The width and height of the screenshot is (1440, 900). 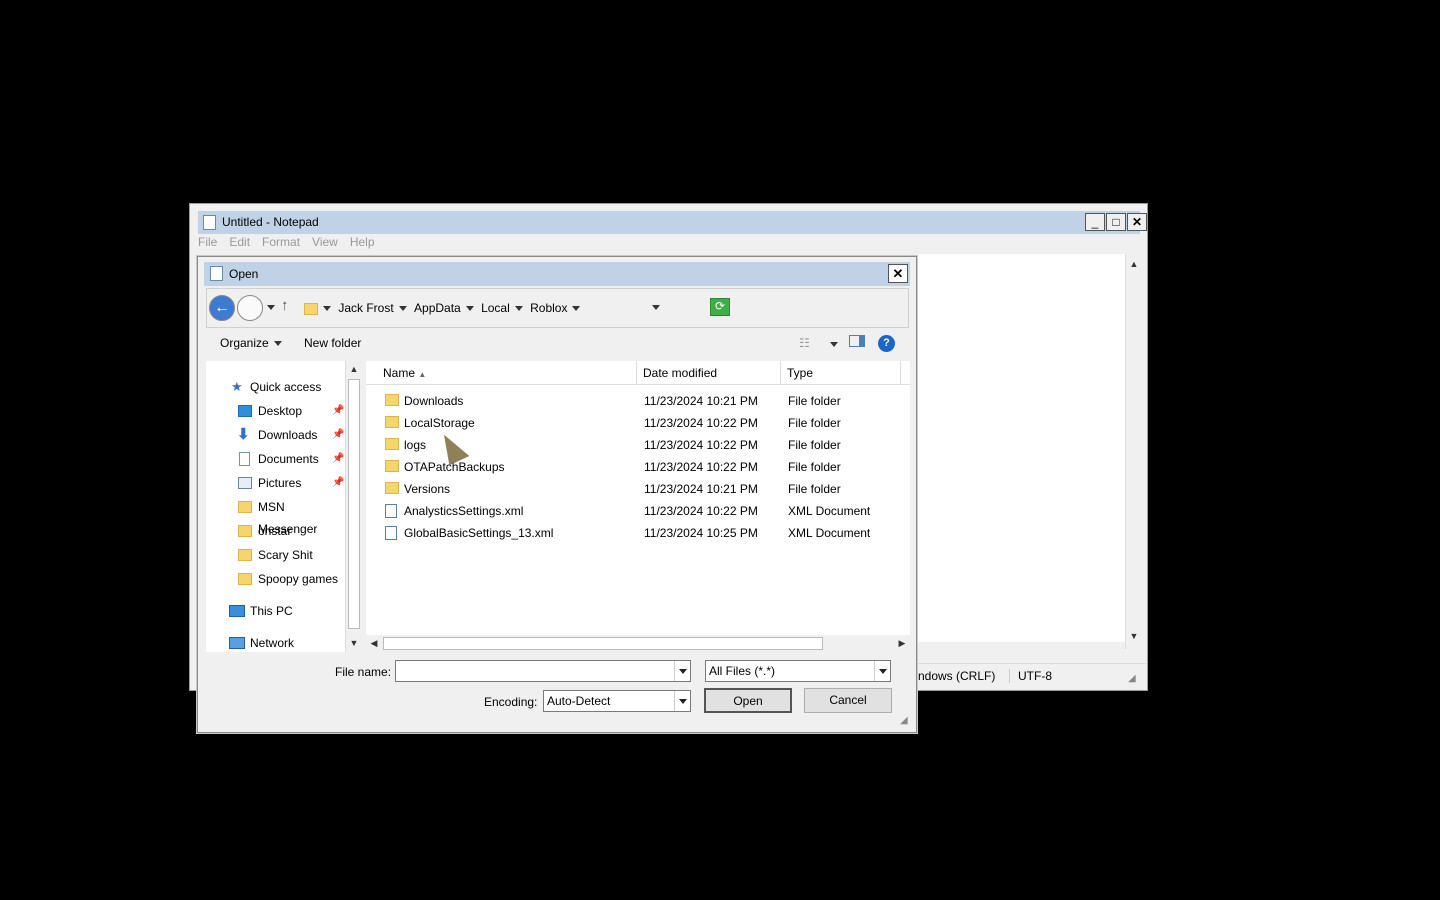 What do you see at coordinates (617, 701) in the screenshot?
I see `encoding-select: Auto-Detect` at bounding box center [617, 701].